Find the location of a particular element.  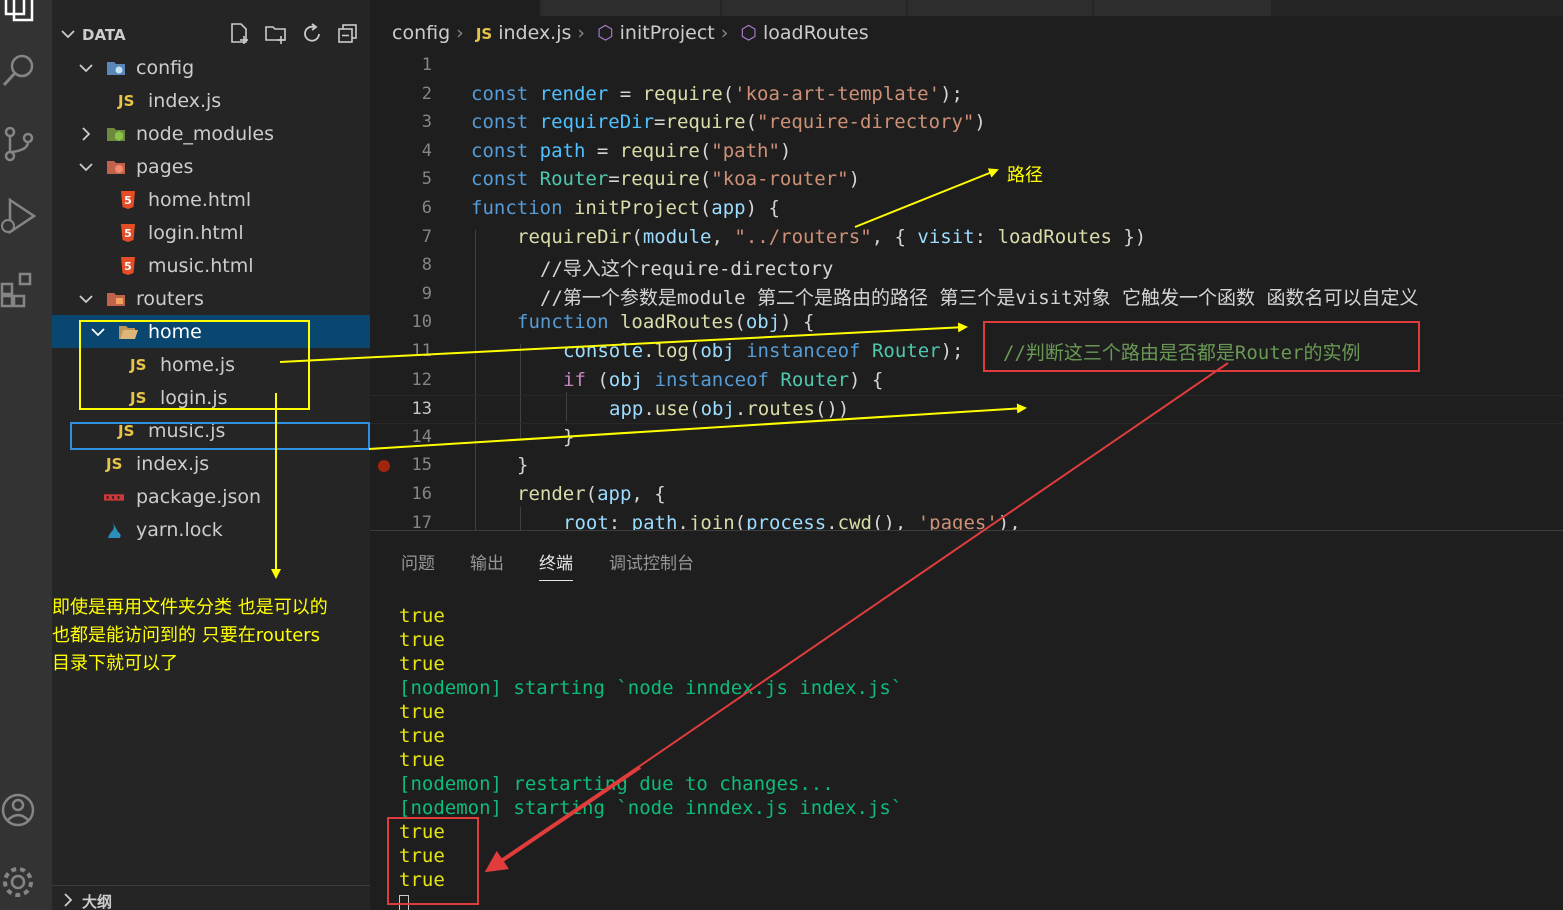

tree-folder-node-modules: node_modules is located at coordinates (211, 133).